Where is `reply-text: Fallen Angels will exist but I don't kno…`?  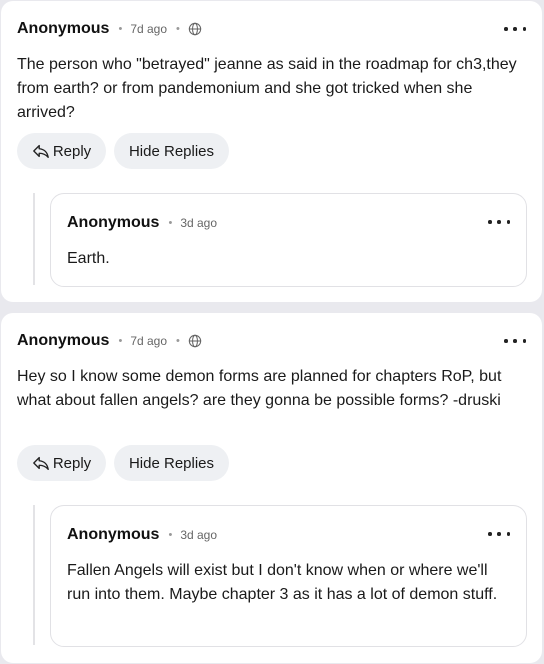 reply-text: Fallen Angels will exist but I don't kno… is located at coordinates (282, 582).